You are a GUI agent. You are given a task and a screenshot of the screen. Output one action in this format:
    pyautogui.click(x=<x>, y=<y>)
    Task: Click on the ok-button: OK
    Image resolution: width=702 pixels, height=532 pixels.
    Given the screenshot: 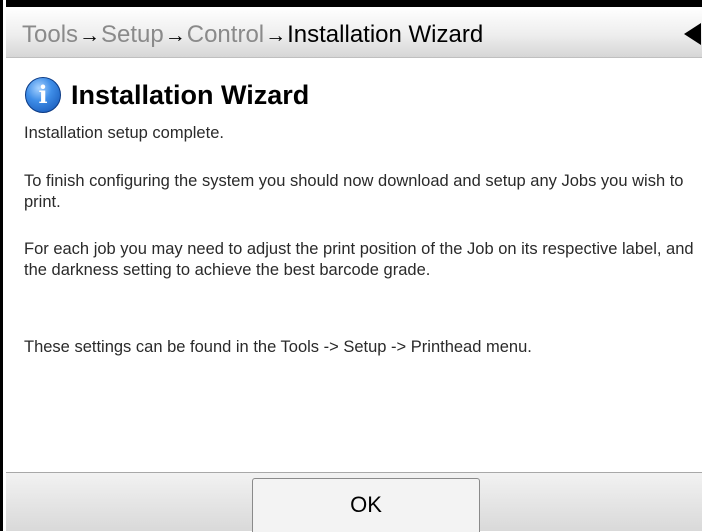 What is the action you would take?
    pyautogui.click(x=366, y=505)
    